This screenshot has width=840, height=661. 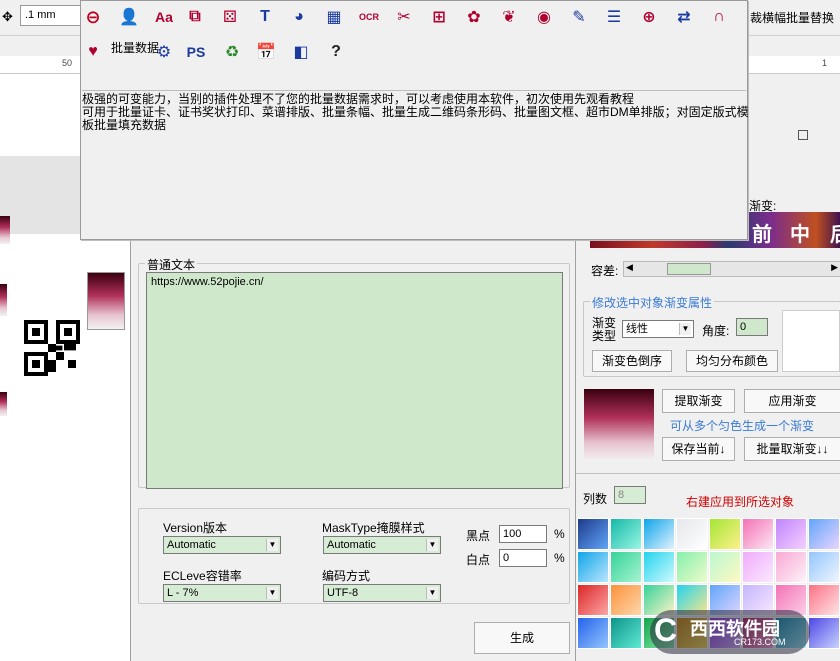 What do you see at coordinates (752, 327) in the screenshot?
I see `angle-input: 0` at bounding box center [752, 327].